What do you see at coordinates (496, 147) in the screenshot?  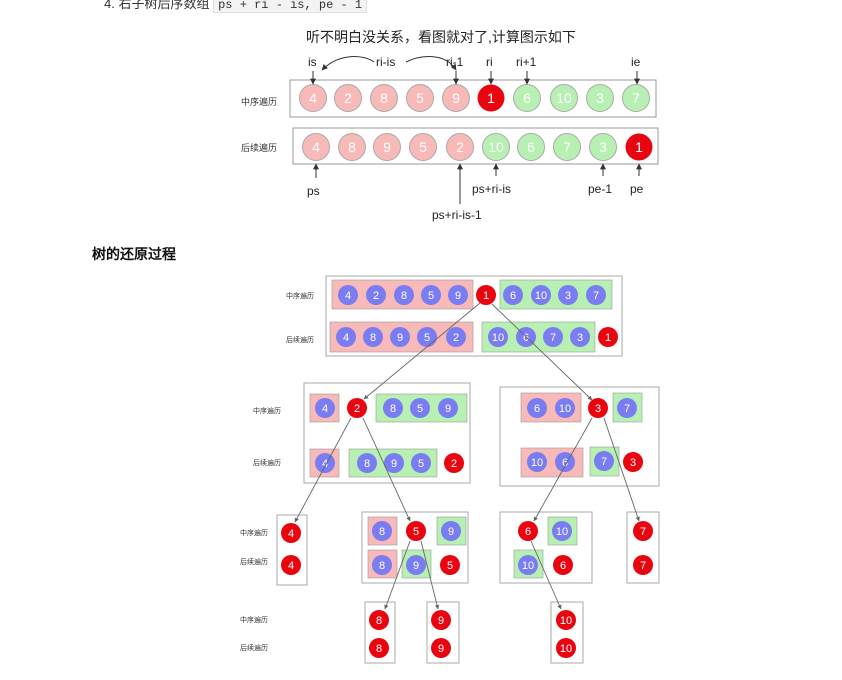 I see `postorder-node-label: 10` at bounding box center [496, 147].